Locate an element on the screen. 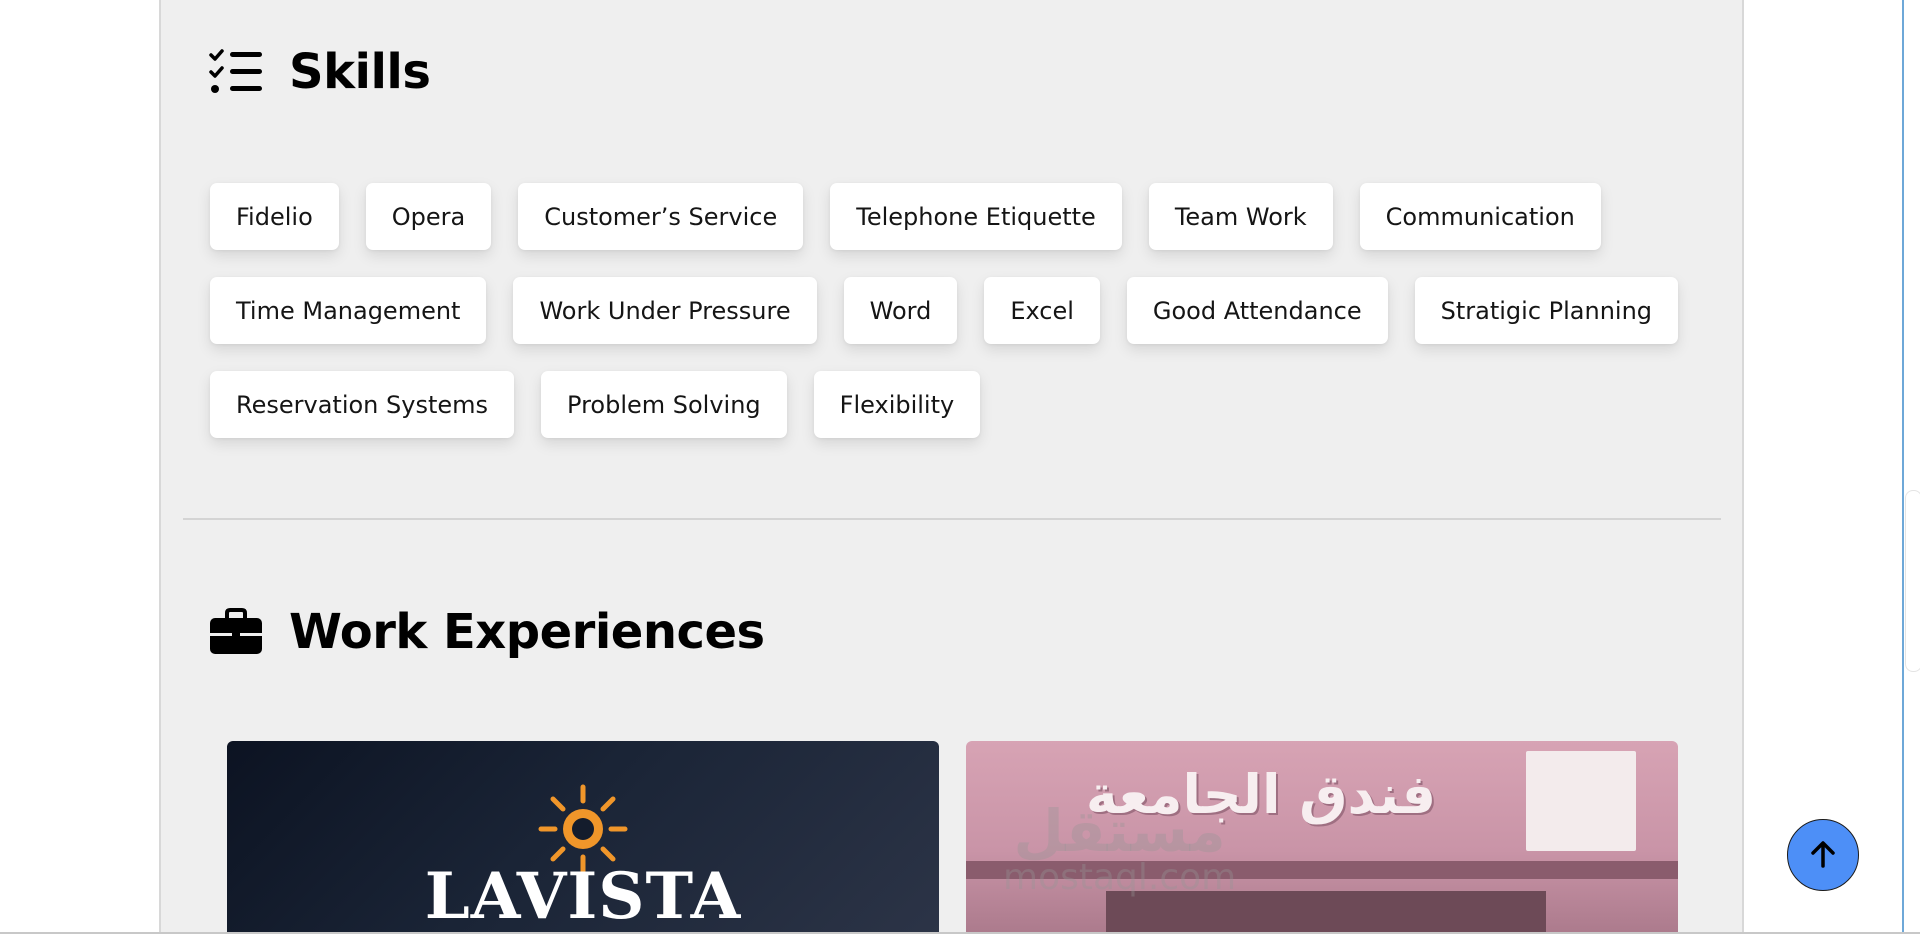  skill-chip: Problem Solving is located at coordinates (664, 404).